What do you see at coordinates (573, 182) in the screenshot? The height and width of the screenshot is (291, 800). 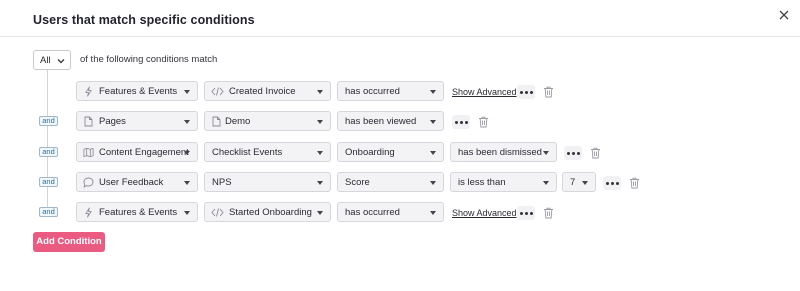 I see `condition-value: 7` at bounding box center [573, 182].